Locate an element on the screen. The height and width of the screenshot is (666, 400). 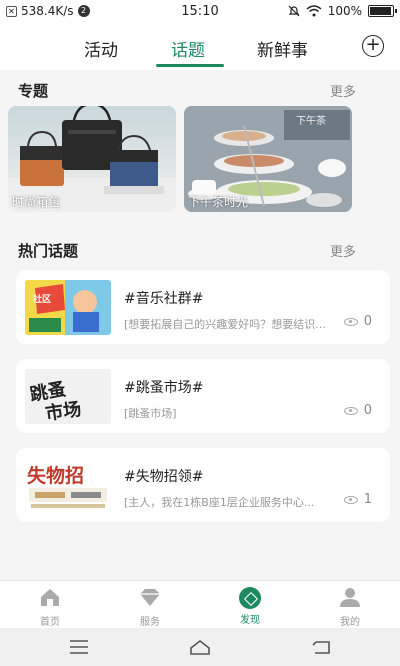
nav-label: 服务 is located at coordinates (150, 622).